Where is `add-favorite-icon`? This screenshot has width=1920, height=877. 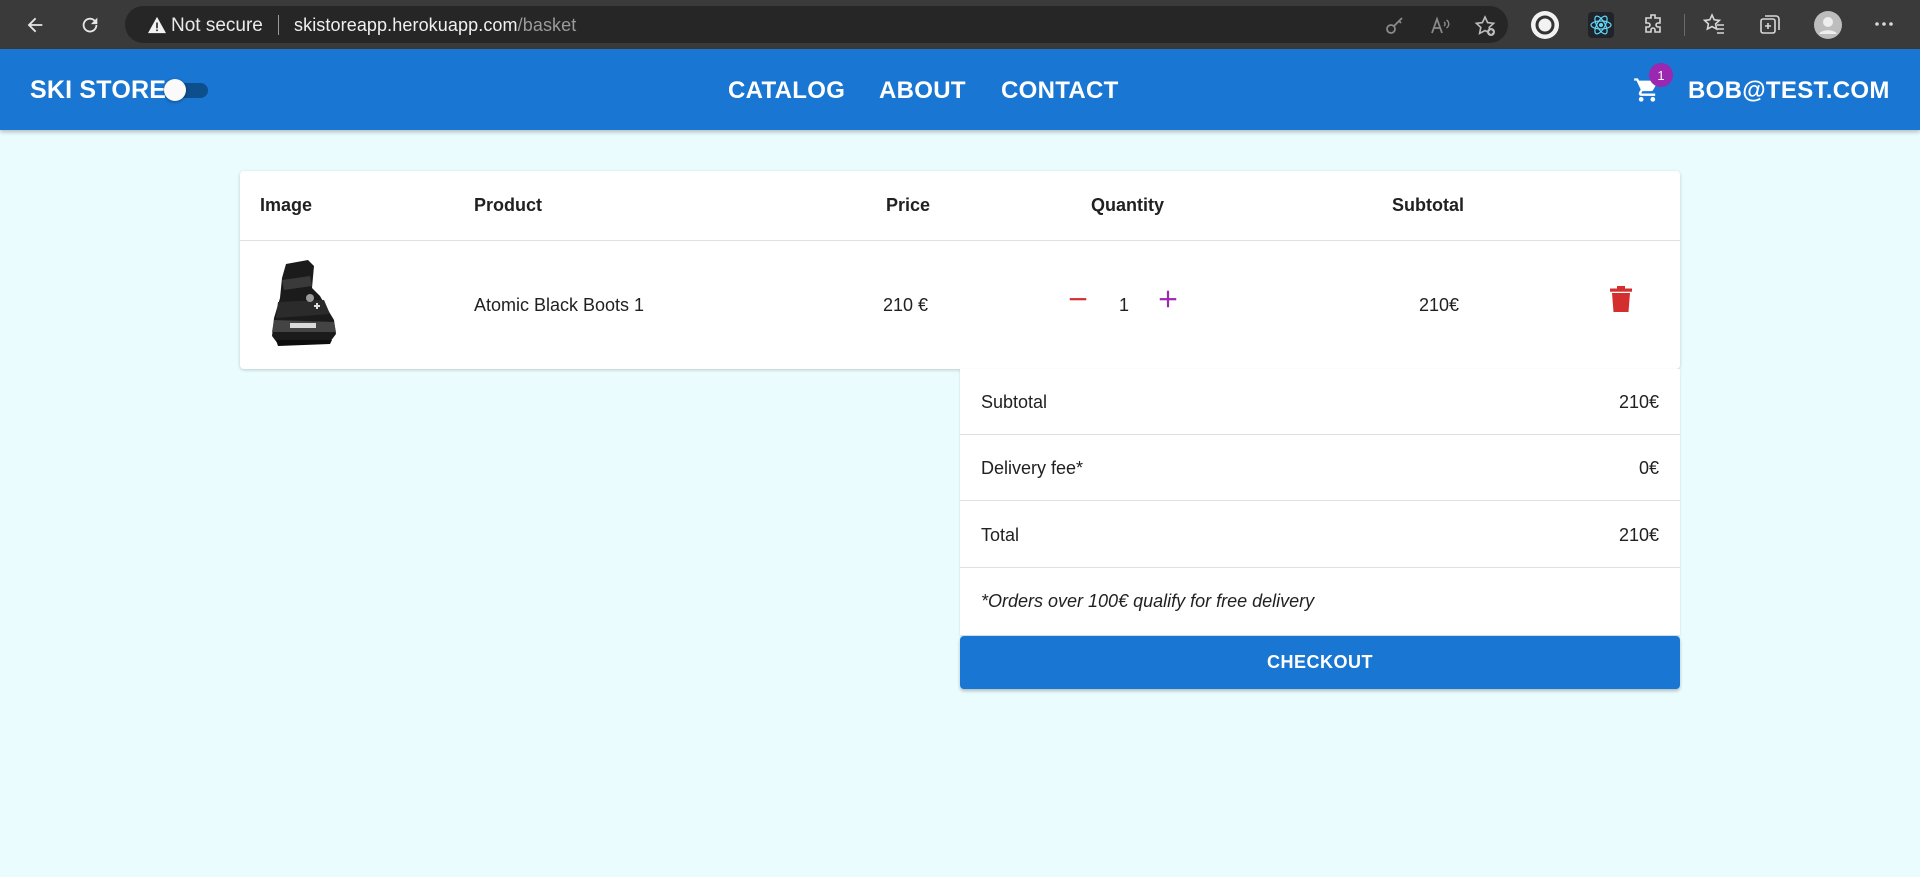
add-favorite-icon is located at coordinates (1485, 26).